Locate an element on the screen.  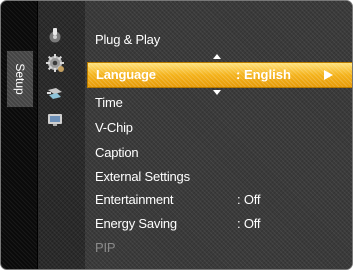
menu-item-label: PIP is located at coordinates (105, 247).